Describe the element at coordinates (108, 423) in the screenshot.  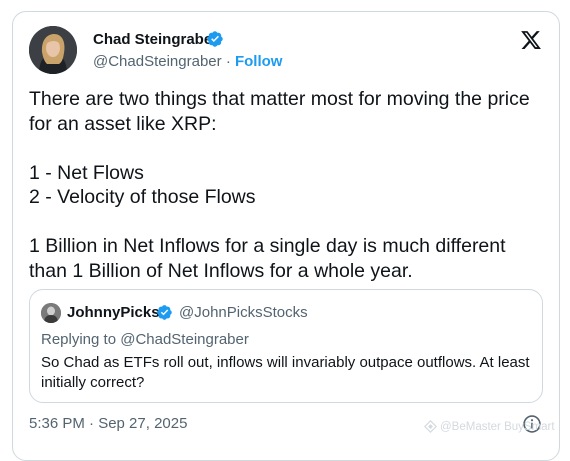
I see `tweet-timestamp: 5:36 PM · Sep 27, 2025` at that location.